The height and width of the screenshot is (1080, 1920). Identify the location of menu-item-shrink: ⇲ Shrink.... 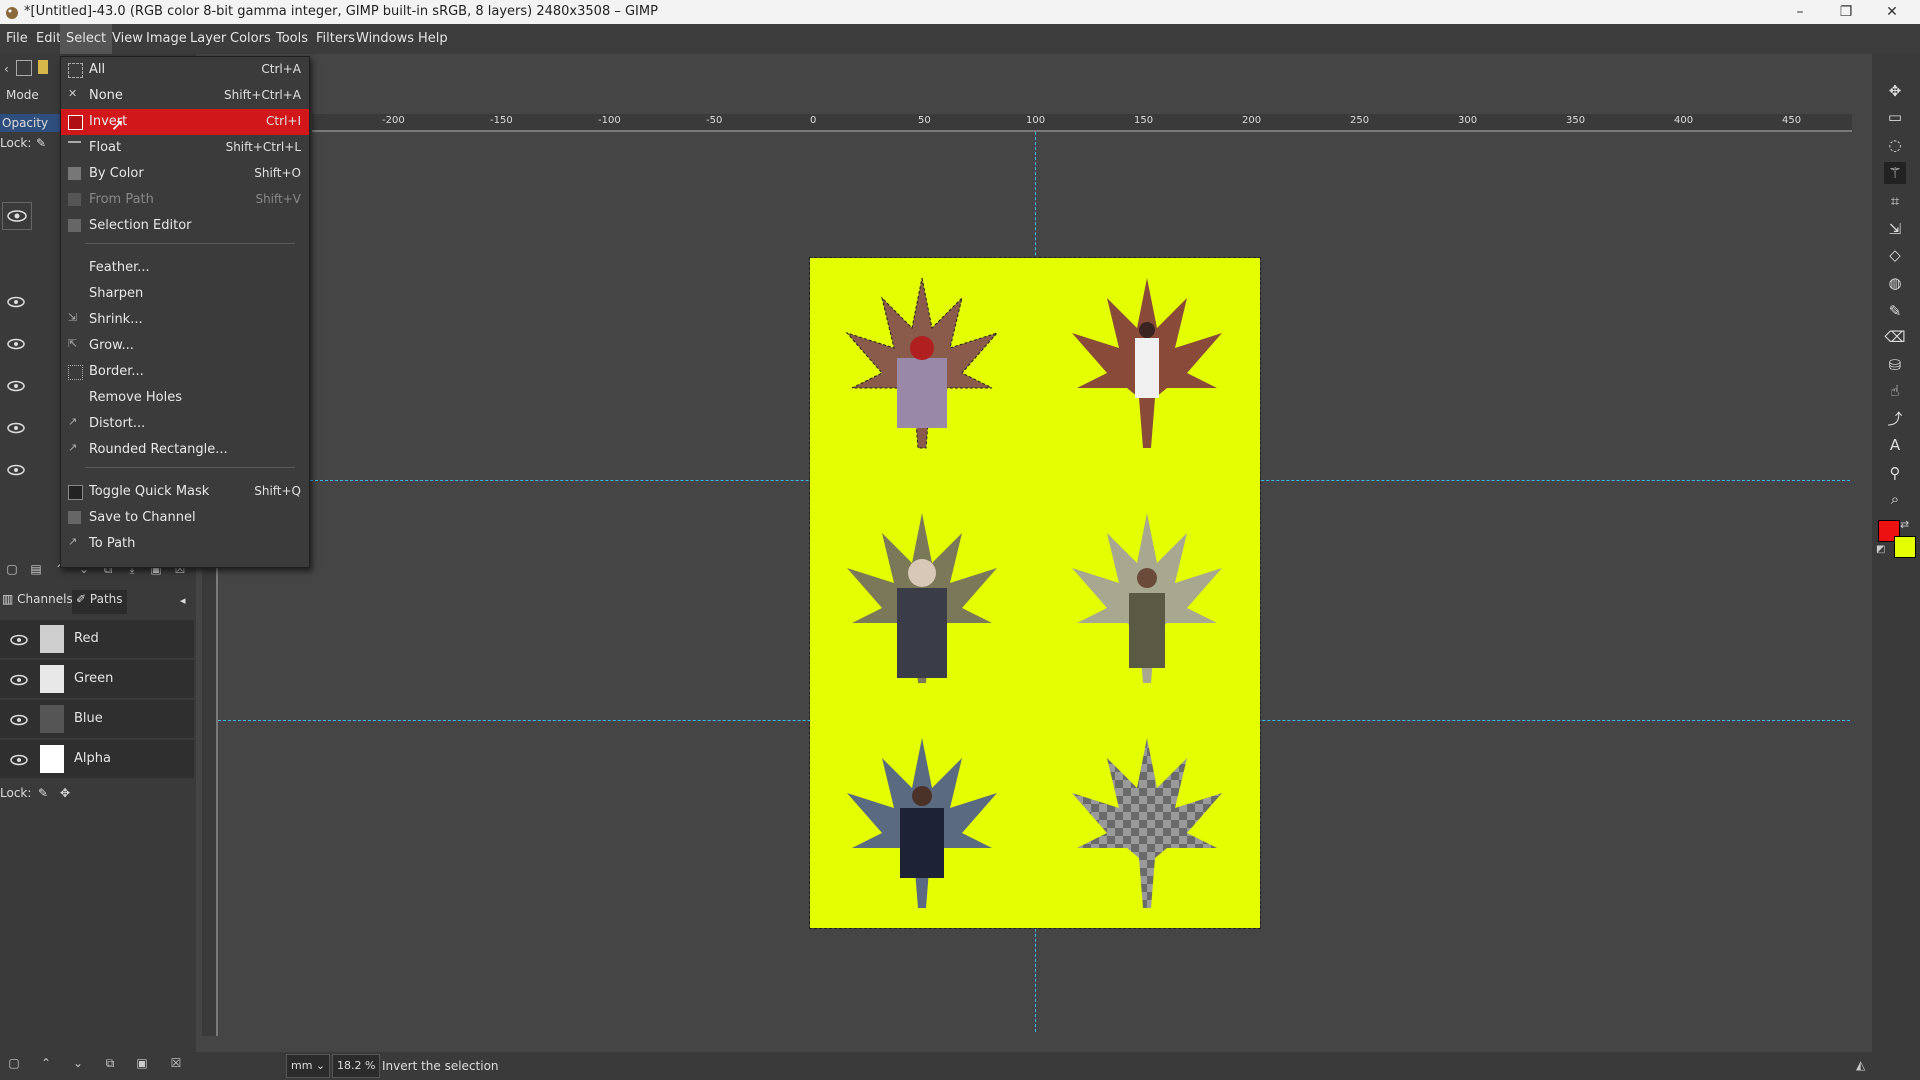
(185, 320).